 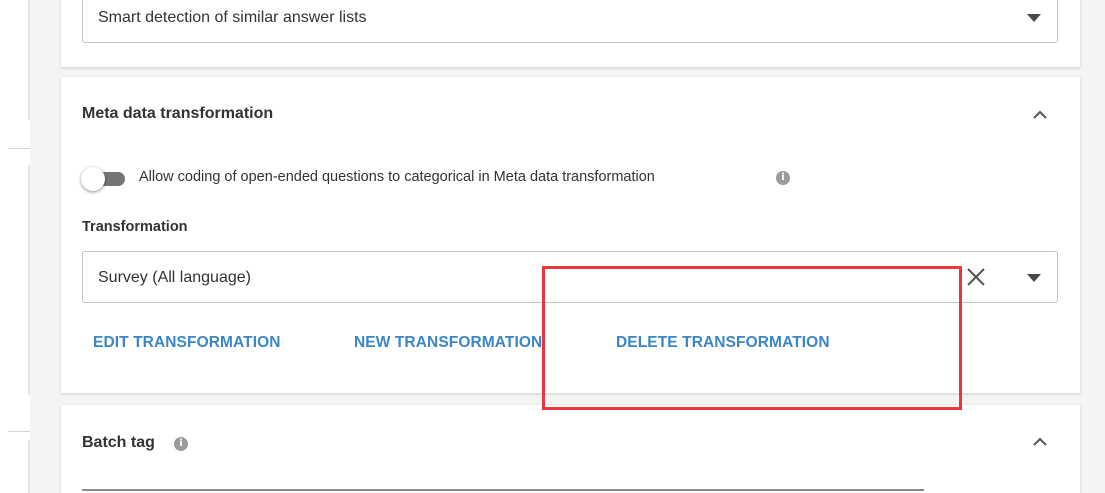 What do you see at coordinates (174, 277) in the screenshot?
I see `transformation-select-value: Survey (All language)` at bounding box center [174, 277].